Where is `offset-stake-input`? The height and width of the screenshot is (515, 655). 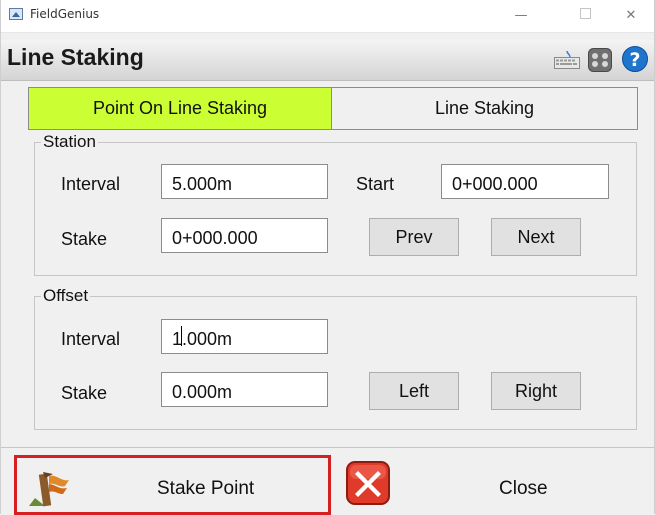
offset-stake-input is located at coordinates (244, 389).